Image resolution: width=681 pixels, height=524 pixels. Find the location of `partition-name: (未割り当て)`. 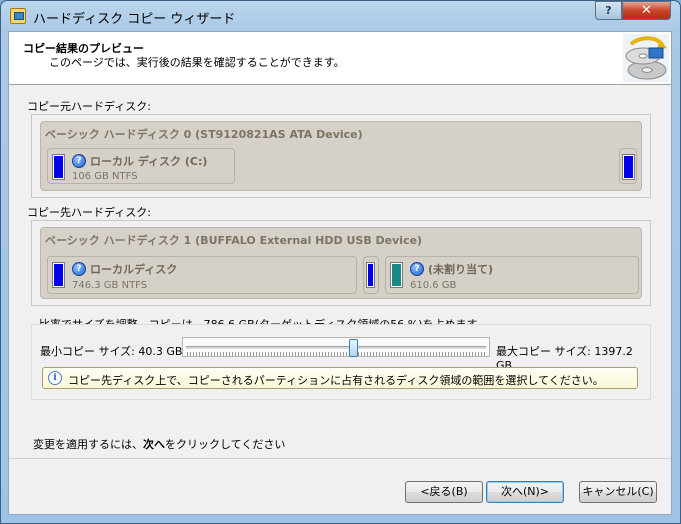

partition-name: (未割り当て) is located at coordinates (461, 269).